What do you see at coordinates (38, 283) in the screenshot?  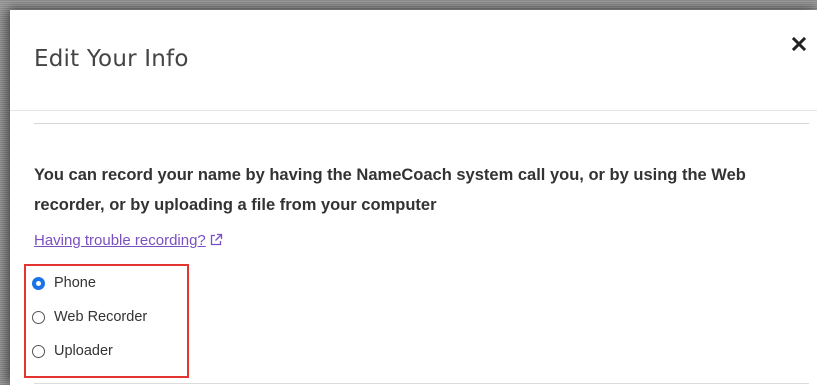 I see `radio-button-phone` at bounding box center [38, 283].